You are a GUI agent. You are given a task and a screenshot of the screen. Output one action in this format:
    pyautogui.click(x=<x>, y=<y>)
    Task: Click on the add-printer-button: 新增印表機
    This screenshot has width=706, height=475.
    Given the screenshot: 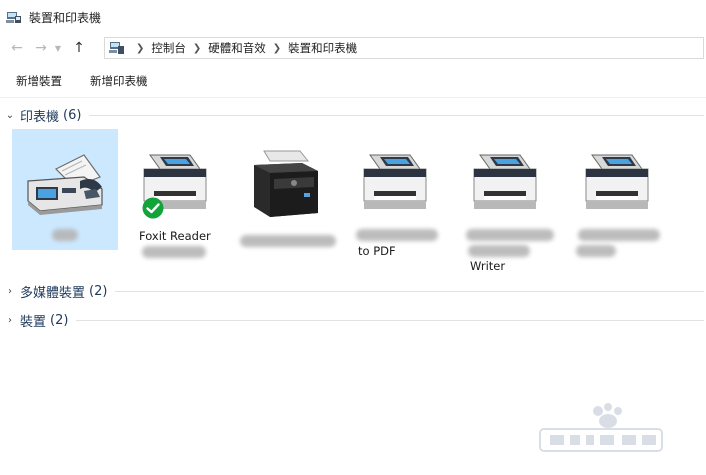 What is the action you would take?
    pyautogui.click(x=119, y=81)
    